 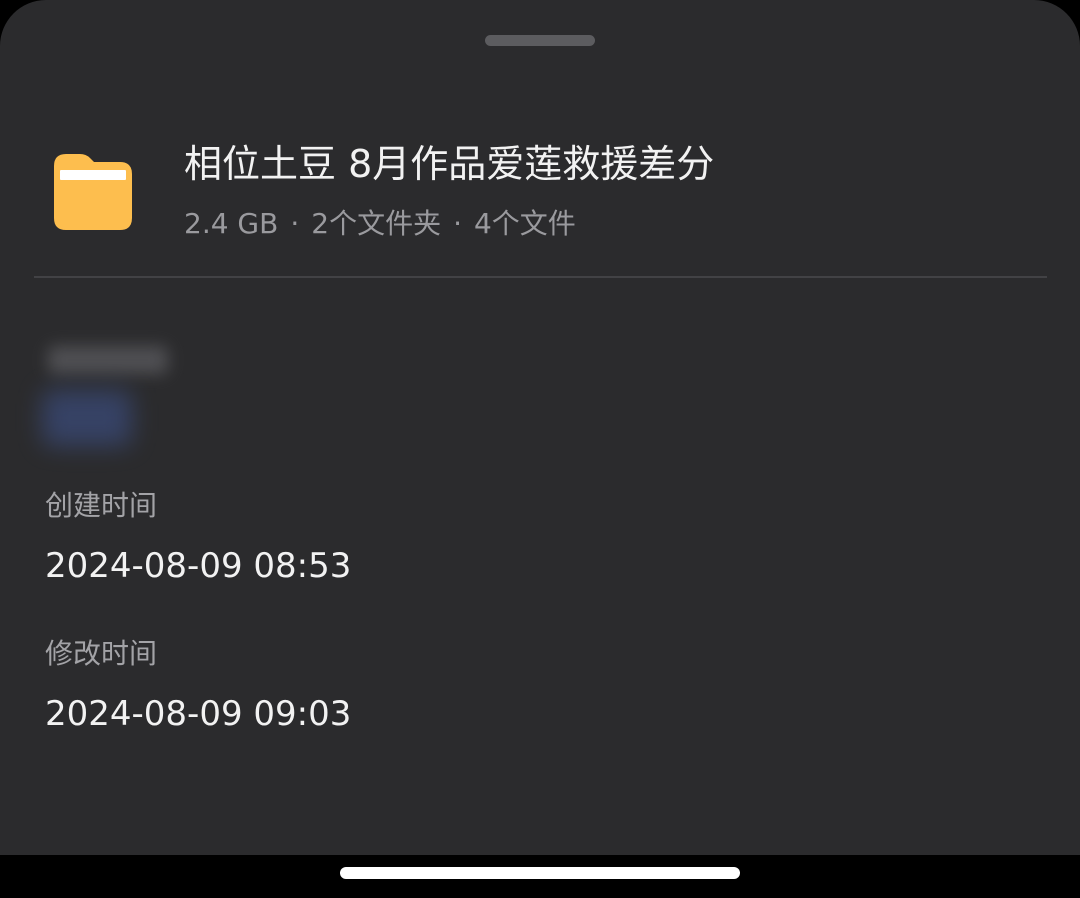 I want to click on folder-meta: 2.4 GB · 2个文件夹 · 4个文件, so click(x=380, y=224).